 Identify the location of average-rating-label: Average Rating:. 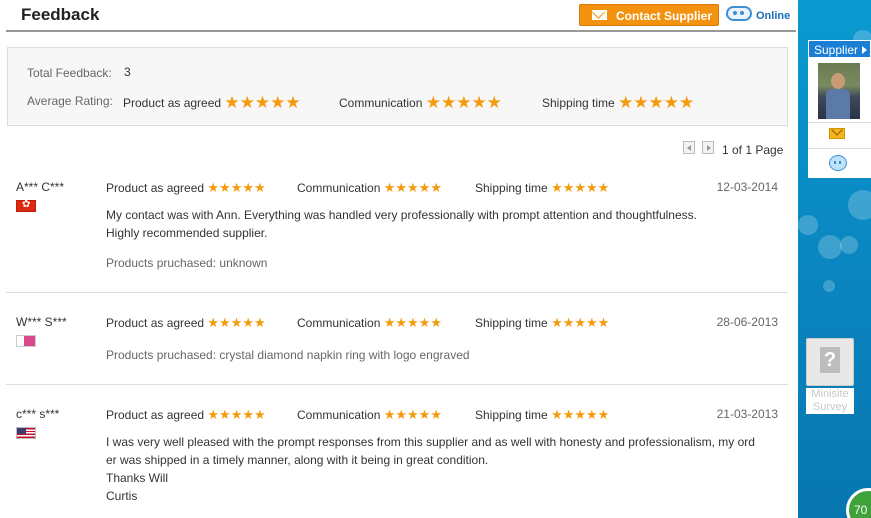
(70, 101).